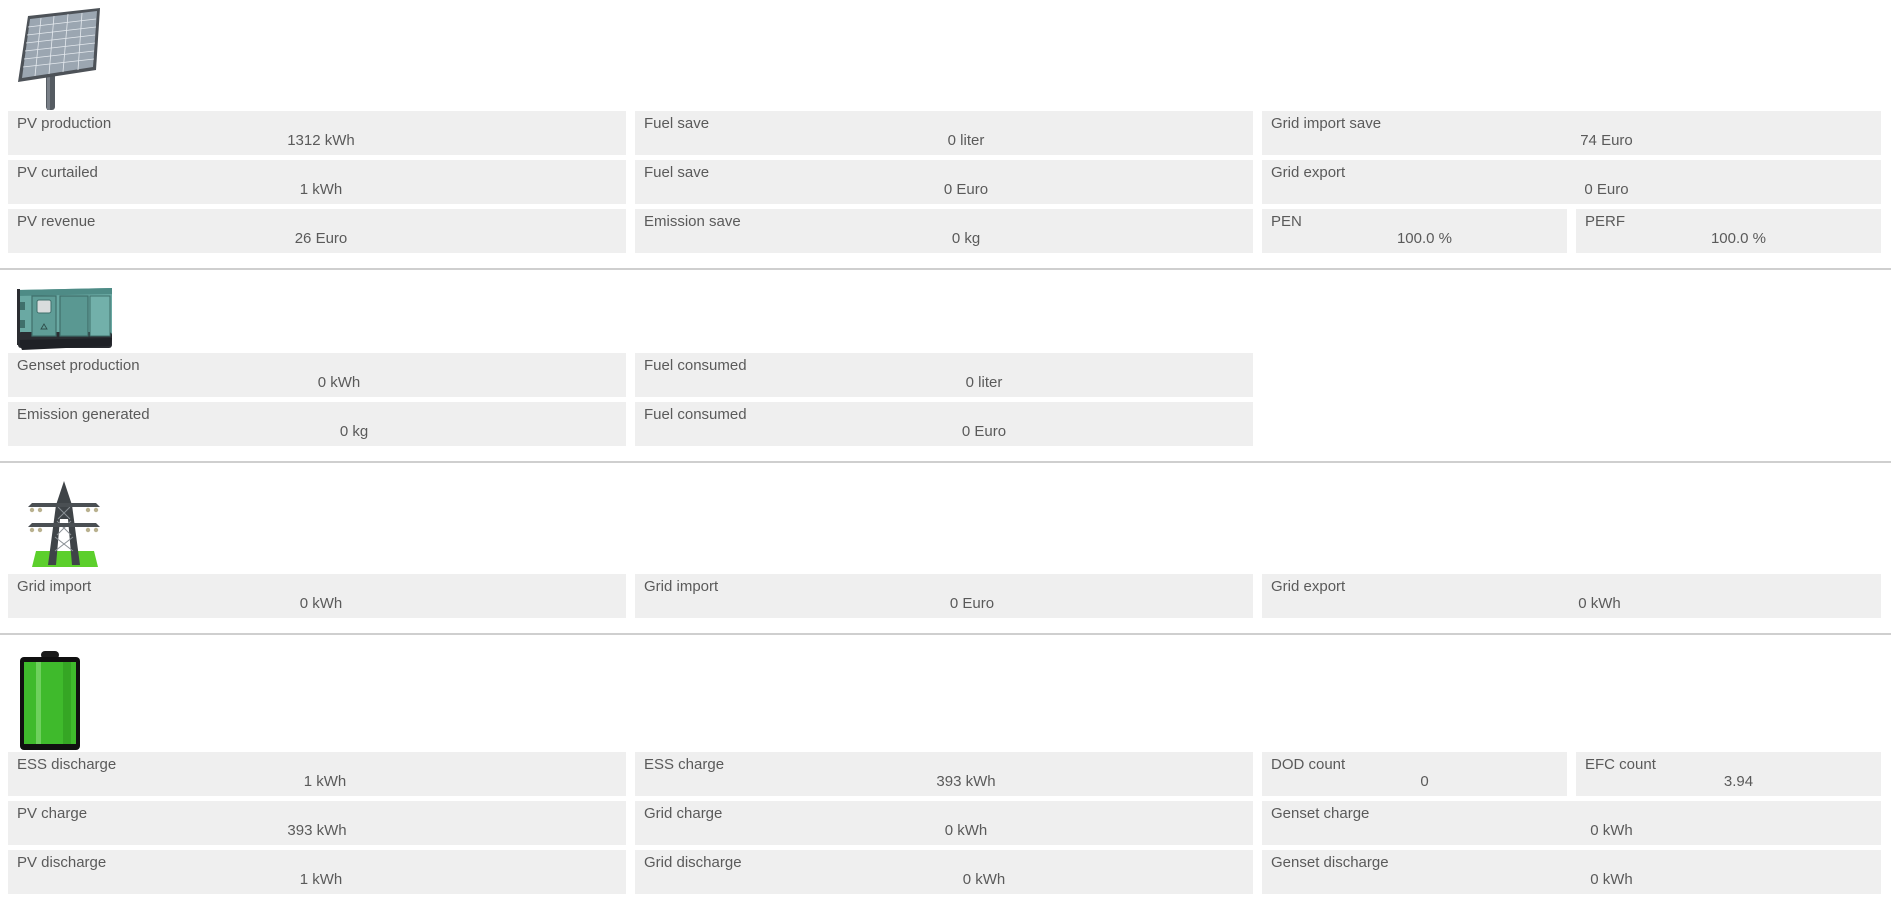  I want to click on metric-label: PV charge, so click(52, 813).